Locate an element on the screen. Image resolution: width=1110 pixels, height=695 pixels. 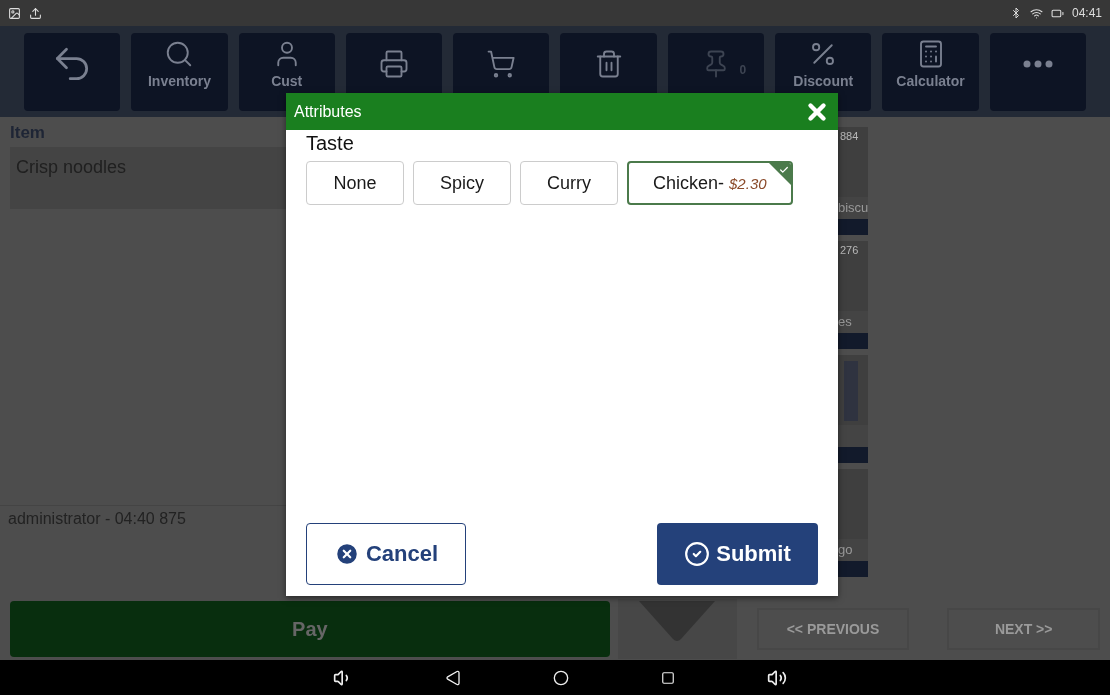
product-name: biscu is located at coordinates (853, 207).